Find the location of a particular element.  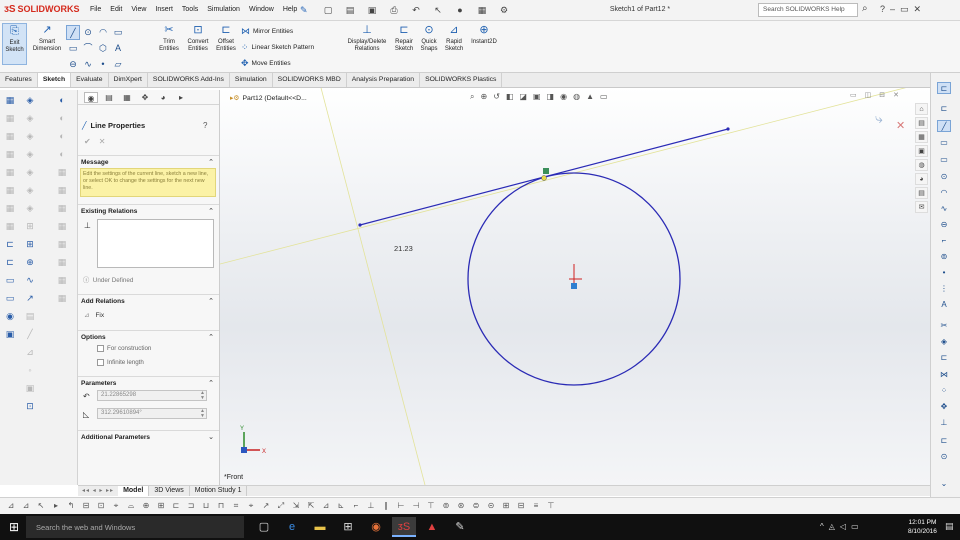

bottom-tool-27-icon: ⊢ is located at coordinates (401, 506).